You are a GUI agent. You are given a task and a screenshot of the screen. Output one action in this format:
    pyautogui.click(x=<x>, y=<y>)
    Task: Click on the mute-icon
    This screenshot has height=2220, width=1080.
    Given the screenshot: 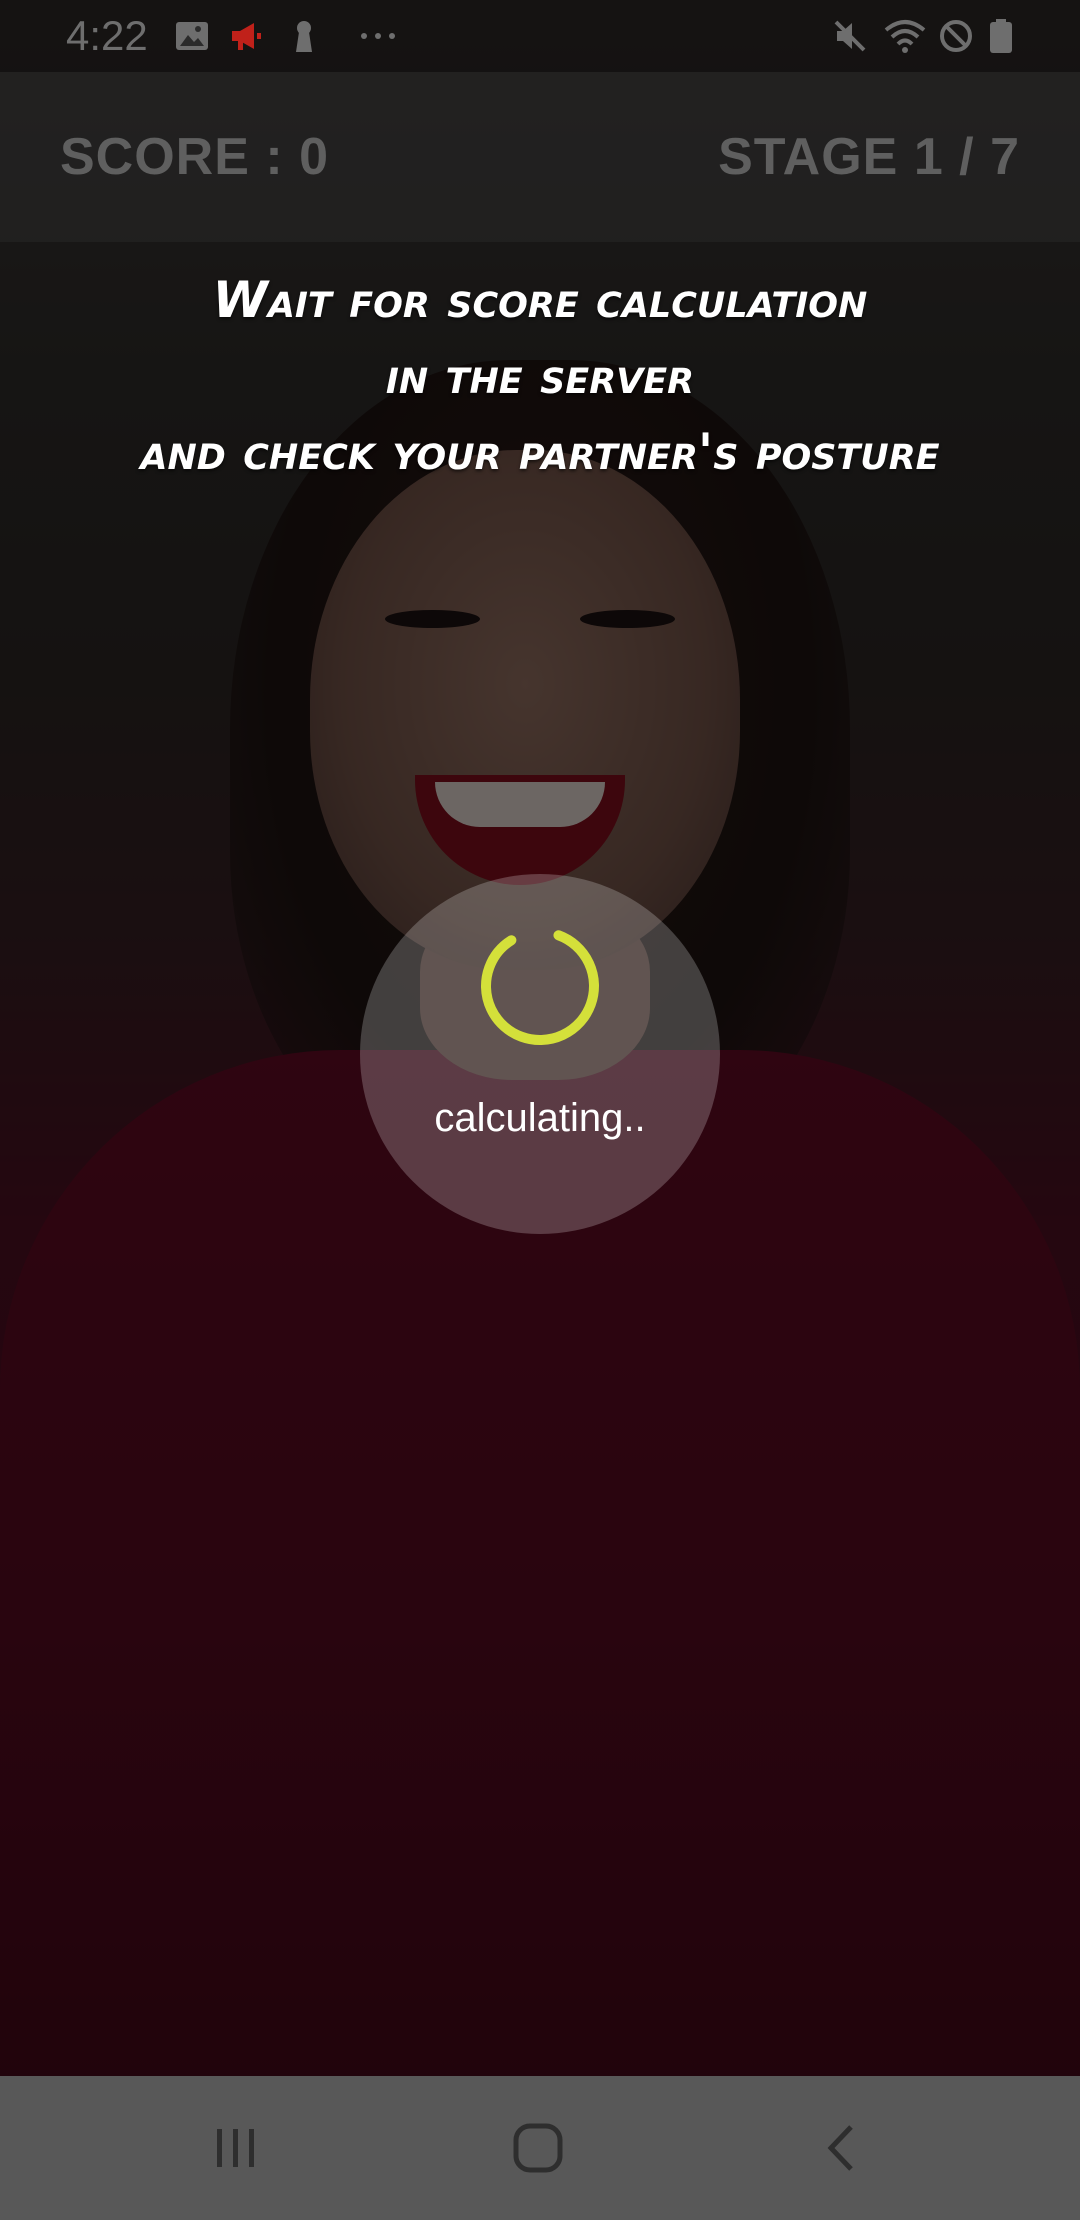 What is the action you would take?
    pyautogui.click(x=850, y=36)
    